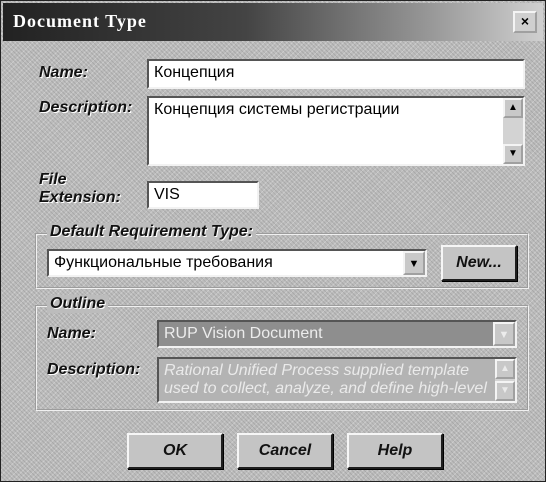  Describe the element at coordinates (337, 334) in the screenshot. I see `outline-name-select: RUP Vision Document ▼` at that location.